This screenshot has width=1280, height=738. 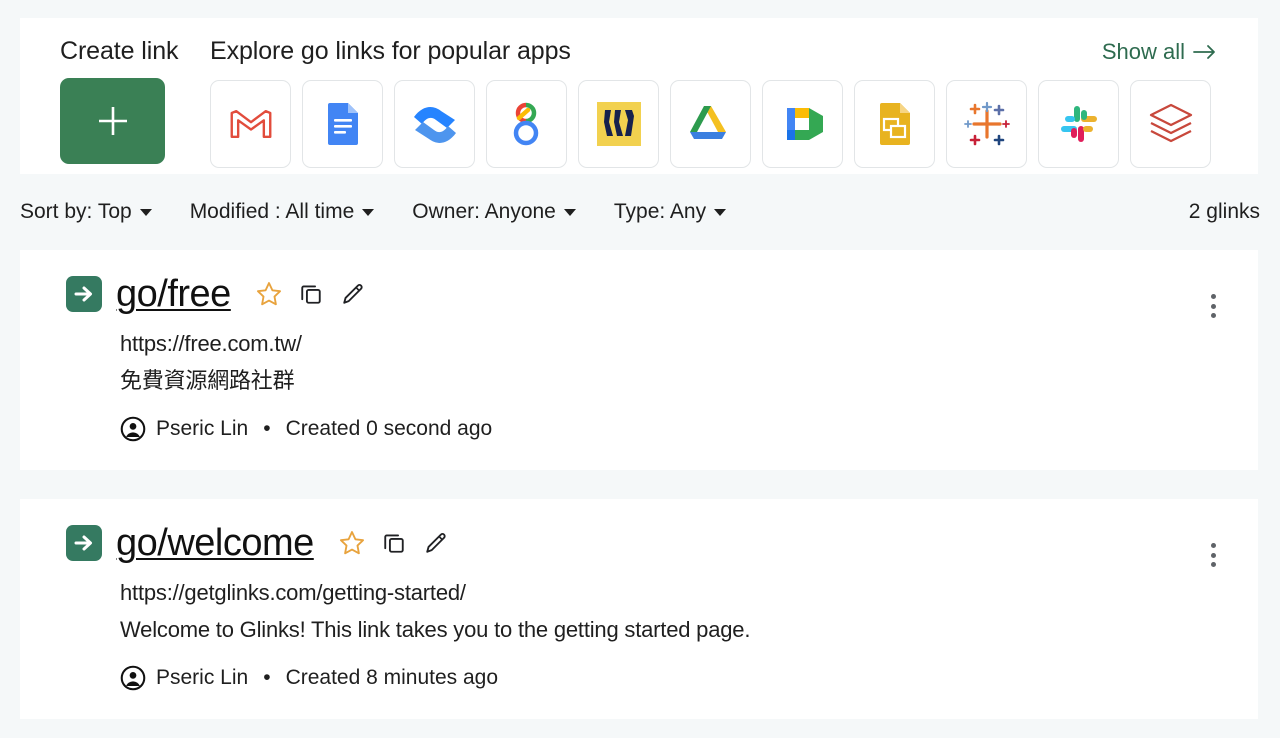 I want to click on app-tile-google-analytics, so click(x=526, y=124).